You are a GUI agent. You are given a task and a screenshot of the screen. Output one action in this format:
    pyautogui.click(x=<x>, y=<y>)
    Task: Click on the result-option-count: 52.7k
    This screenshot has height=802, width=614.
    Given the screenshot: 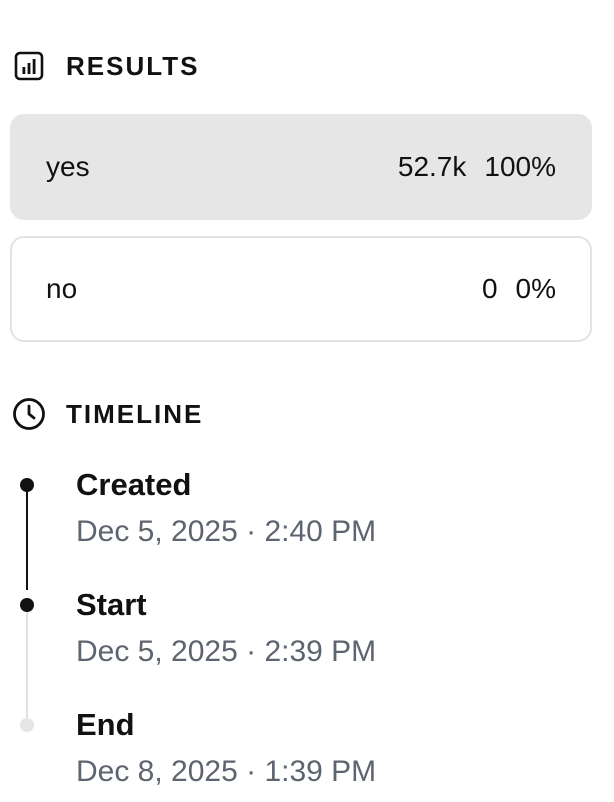 What is the action you would take?
    pyautogui.click(x=432, y=166)
    